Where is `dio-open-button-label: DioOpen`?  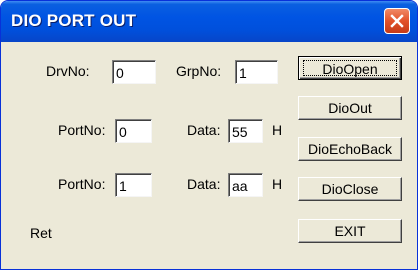 dio-open-button-label: DioOpen is located at coordinates (350, 68).